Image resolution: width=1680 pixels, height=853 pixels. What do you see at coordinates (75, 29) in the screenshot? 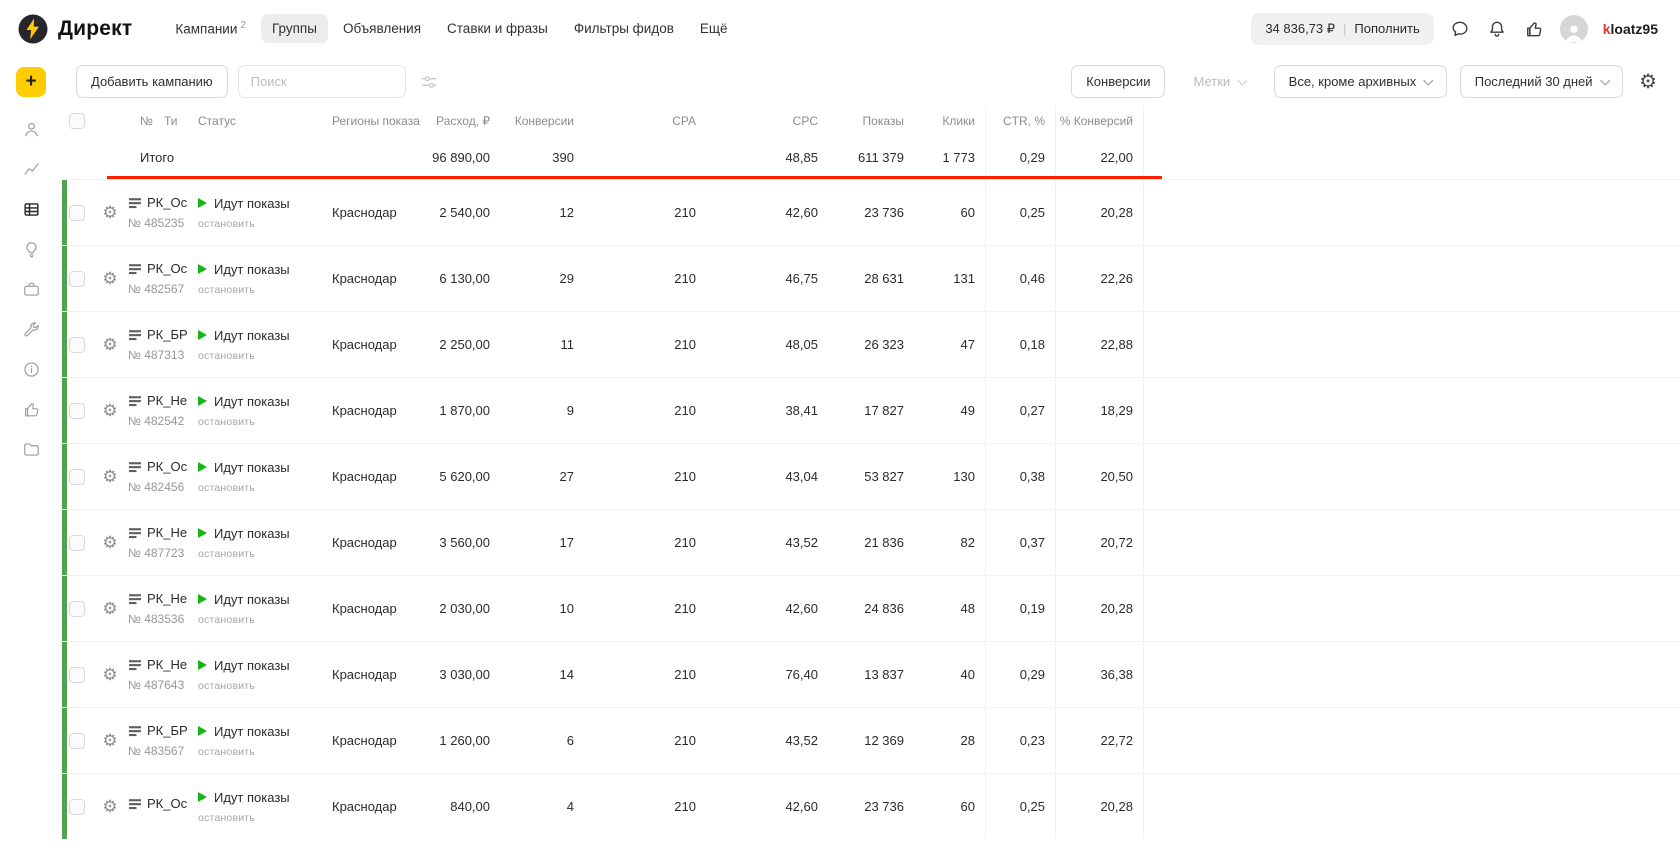
I see `brand-logo: Директ` at bounding box center [75, 29].